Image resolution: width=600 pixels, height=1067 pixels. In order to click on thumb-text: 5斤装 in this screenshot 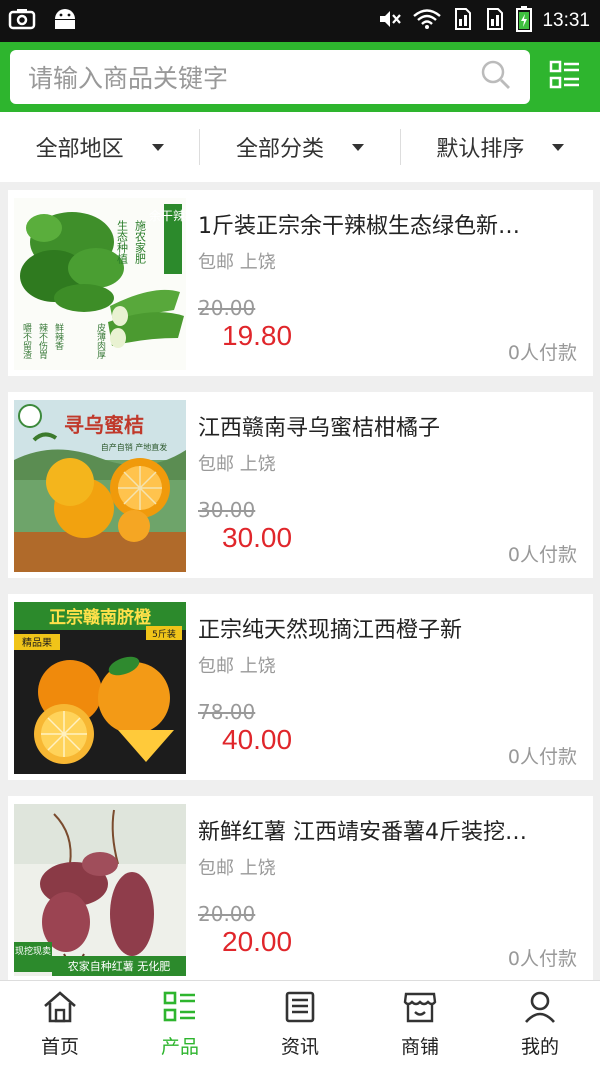, I will do `click(164, 634)`.